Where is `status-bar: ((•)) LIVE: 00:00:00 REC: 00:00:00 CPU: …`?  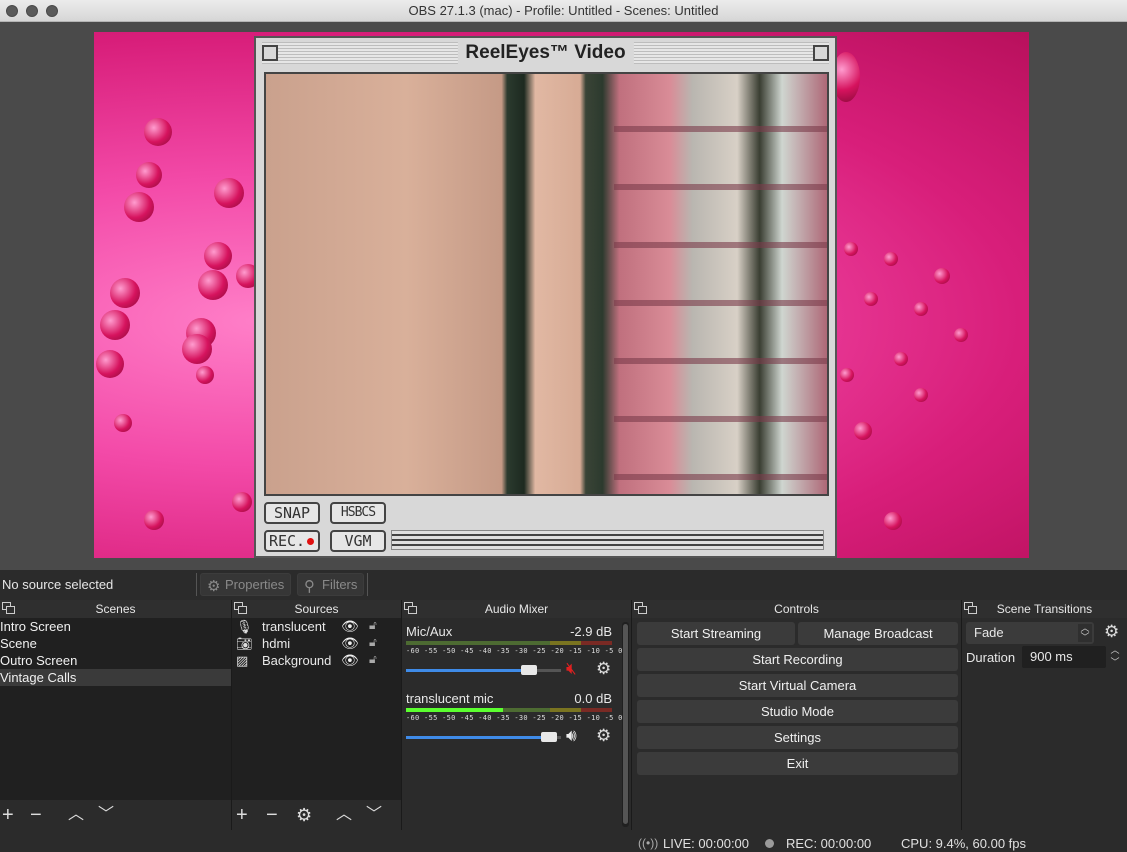 status-bar: ((•)) LIVE: 00:00:00 REC: 00:00:00 CPU: … is located at coordinates (563, 841).